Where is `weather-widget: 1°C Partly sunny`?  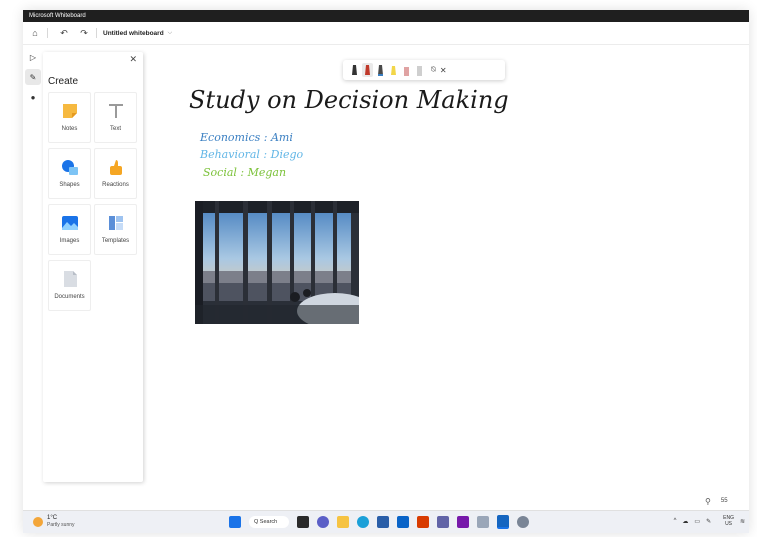
weather-widget: 1°C Partly sunny is located at coordinates (54, 522).